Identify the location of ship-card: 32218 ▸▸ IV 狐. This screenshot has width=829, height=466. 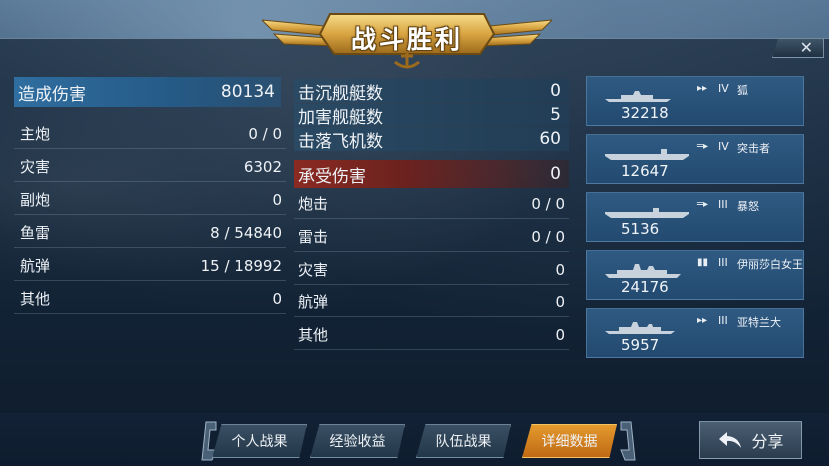
(695, 101).